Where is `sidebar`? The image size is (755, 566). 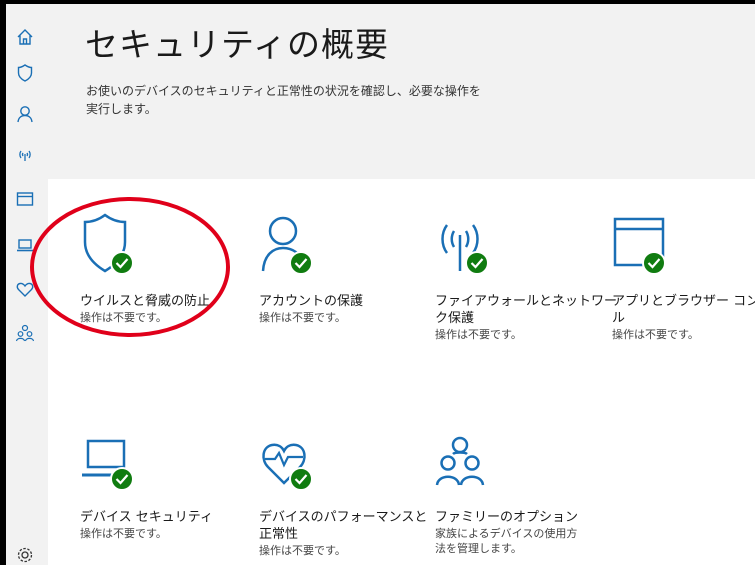
sidebar is located at coordinates (27, 284).